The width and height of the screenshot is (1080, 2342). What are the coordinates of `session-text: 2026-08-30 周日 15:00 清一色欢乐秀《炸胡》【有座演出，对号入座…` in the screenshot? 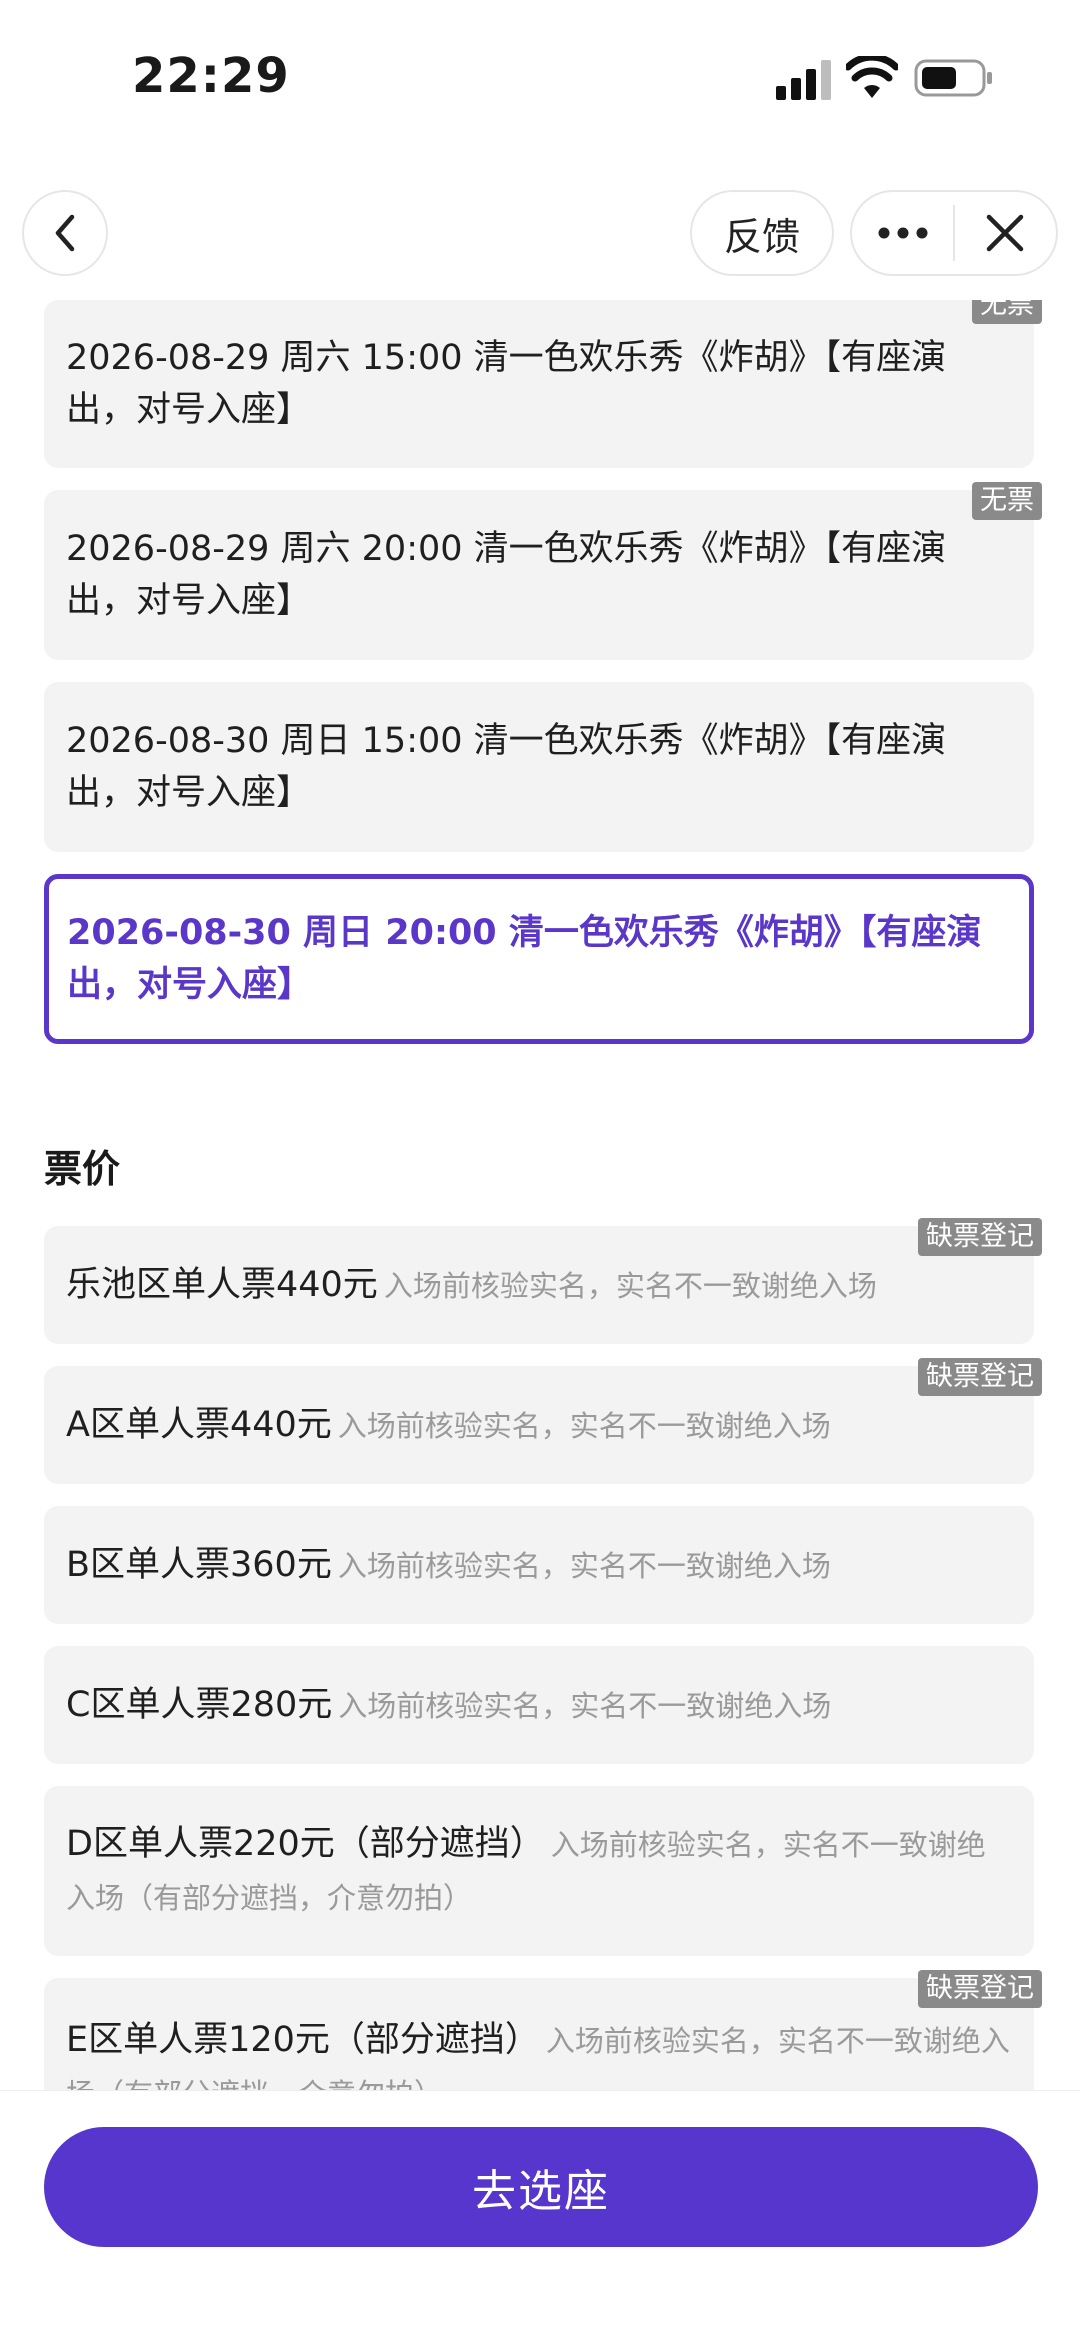 It's located at (506, 767).